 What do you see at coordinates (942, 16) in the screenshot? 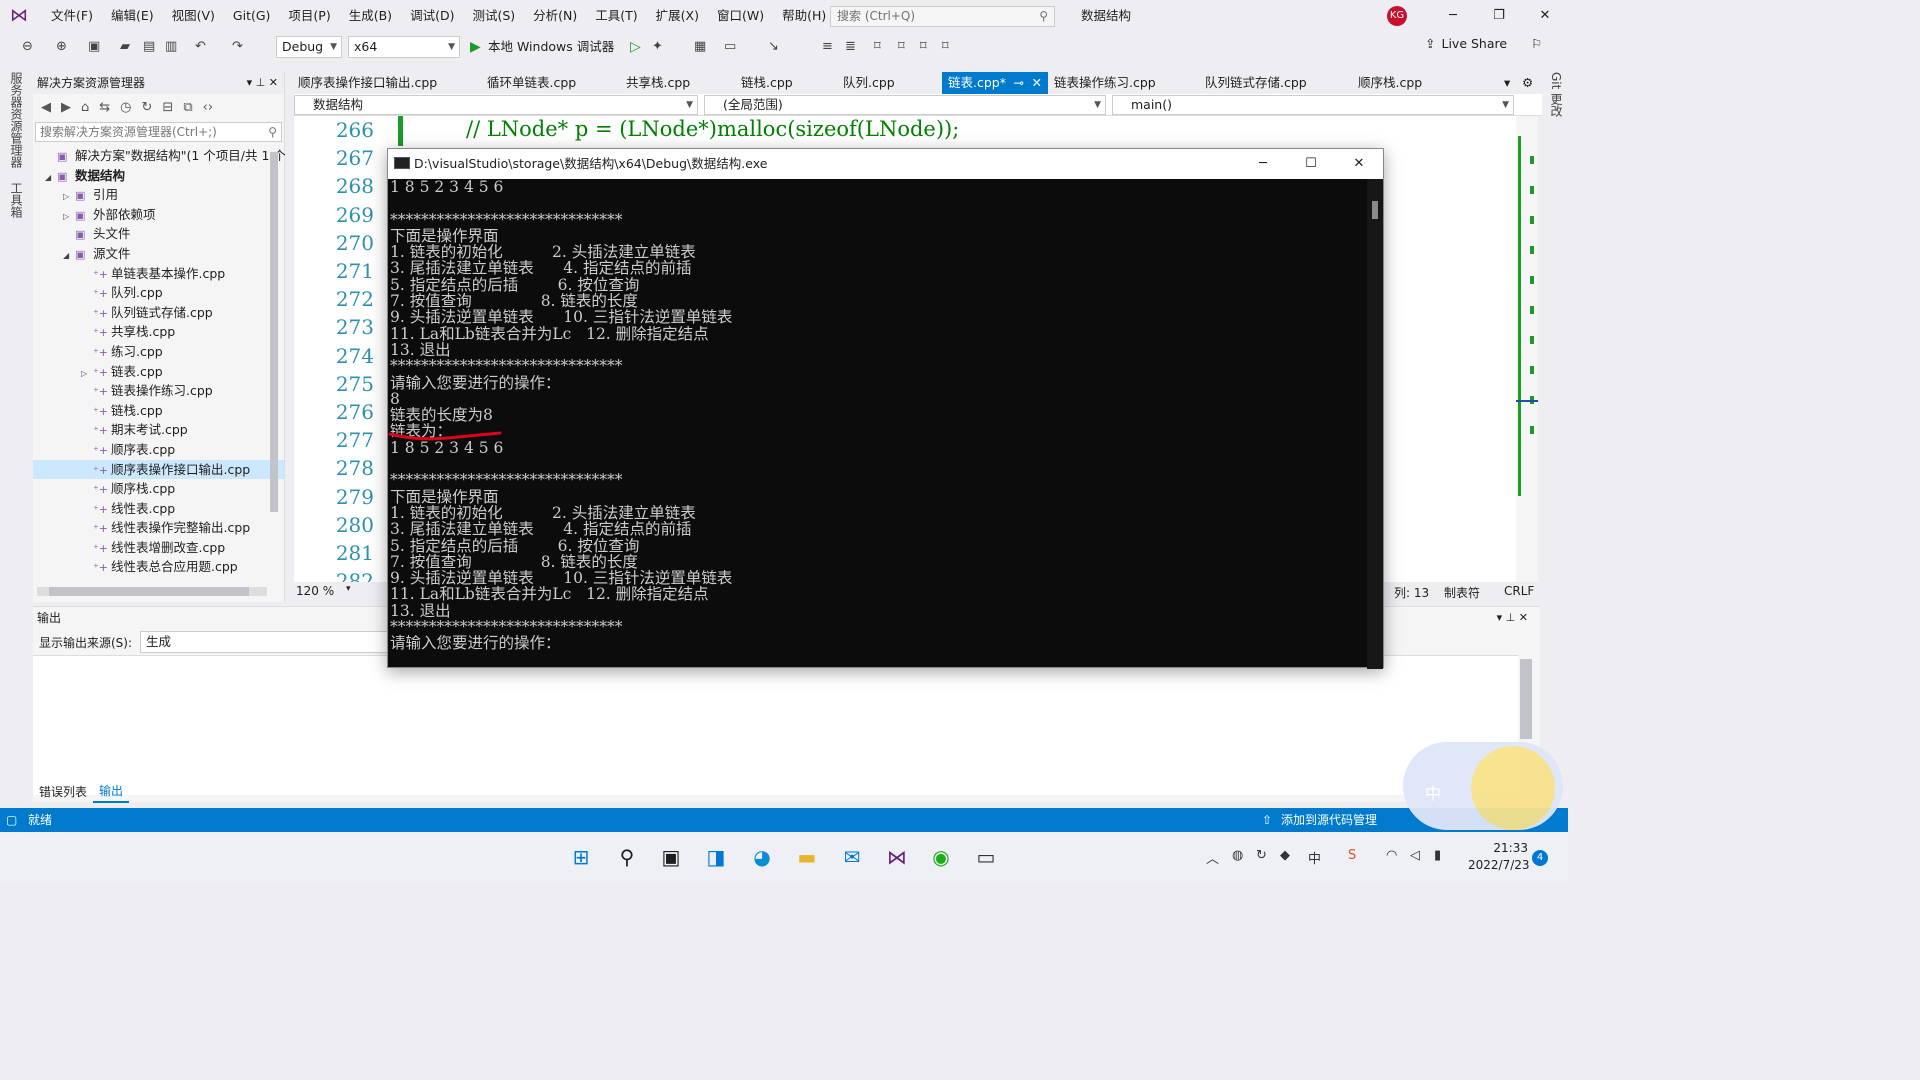
I see `search-input: 搜索 (Ctrl+Q) ⚲` at bounding box center [942, 16].